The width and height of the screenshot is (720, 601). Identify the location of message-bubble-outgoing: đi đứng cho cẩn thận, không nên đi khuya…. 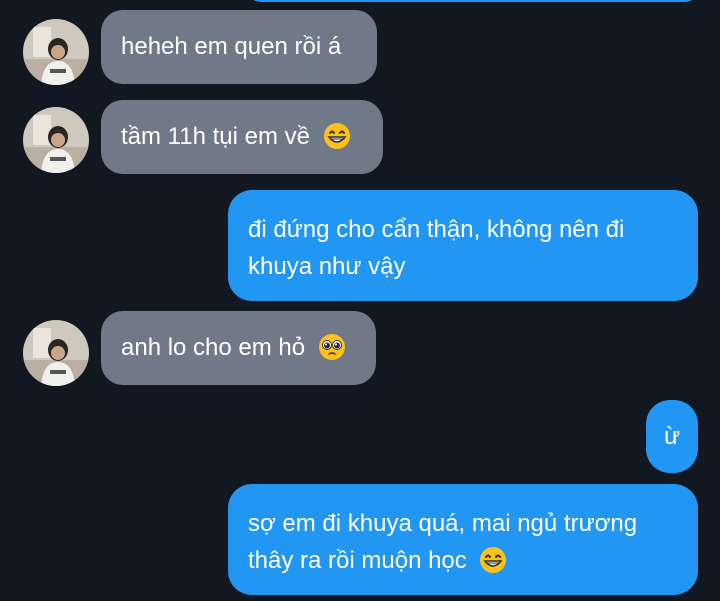
(463, 245).